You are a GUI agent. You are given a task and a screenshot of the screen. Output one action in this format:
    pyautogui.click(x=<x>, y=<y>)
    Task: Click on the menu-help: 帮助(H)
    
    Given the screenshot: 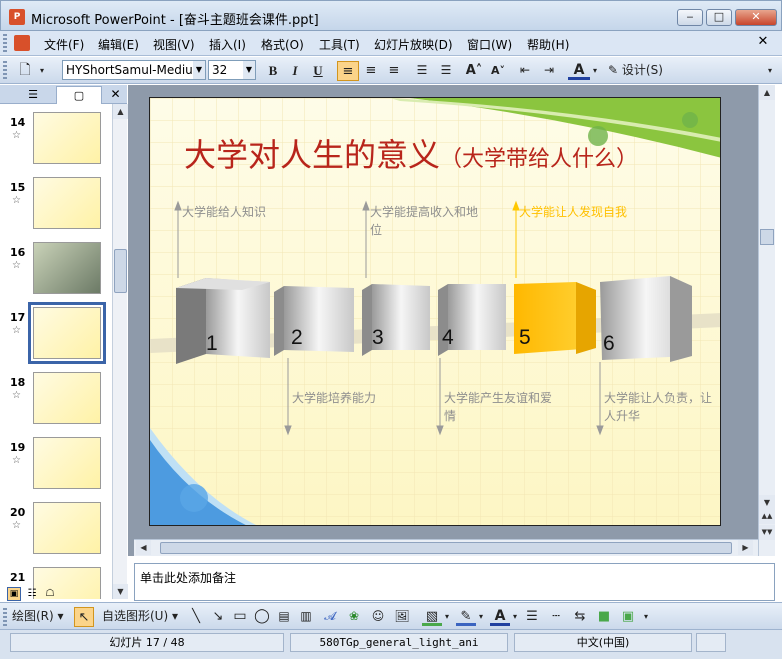 What is the action you would take?
    pyautogui.click(x=548, y=44)
    